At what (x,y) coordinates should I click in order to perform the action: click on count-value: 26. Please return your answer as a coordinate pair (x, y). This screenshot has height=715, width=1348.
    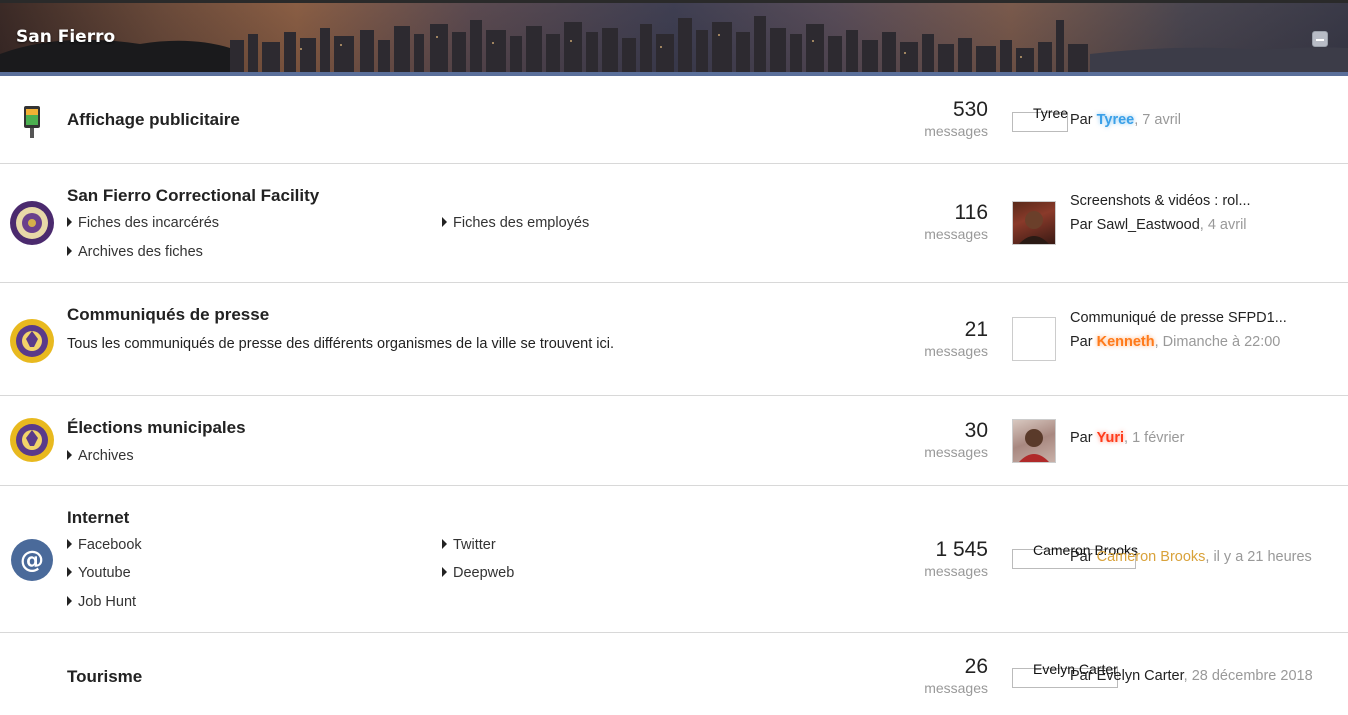
    Looking at the image, I should click on (976, 666).